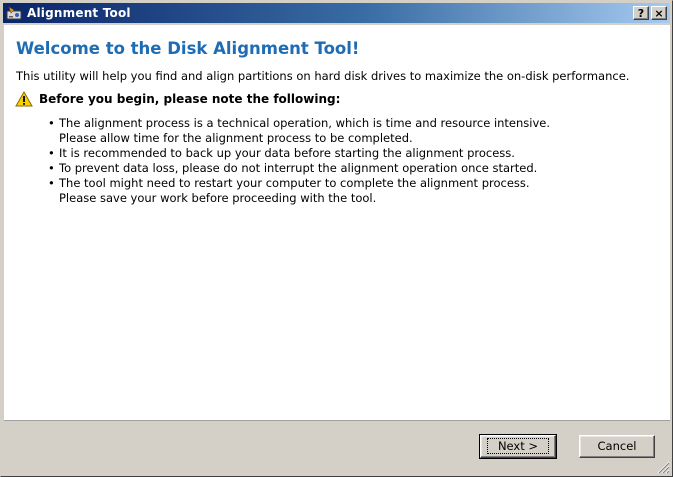 The height and width of the screenshot is (477, 673). I want to click on next-button: Next >, so click(518, 446).